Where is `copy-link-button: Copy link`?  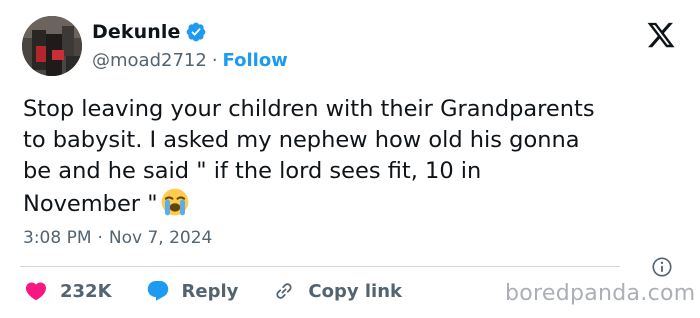
copy-link-button: Copy link is located at coordinates (337, 291).